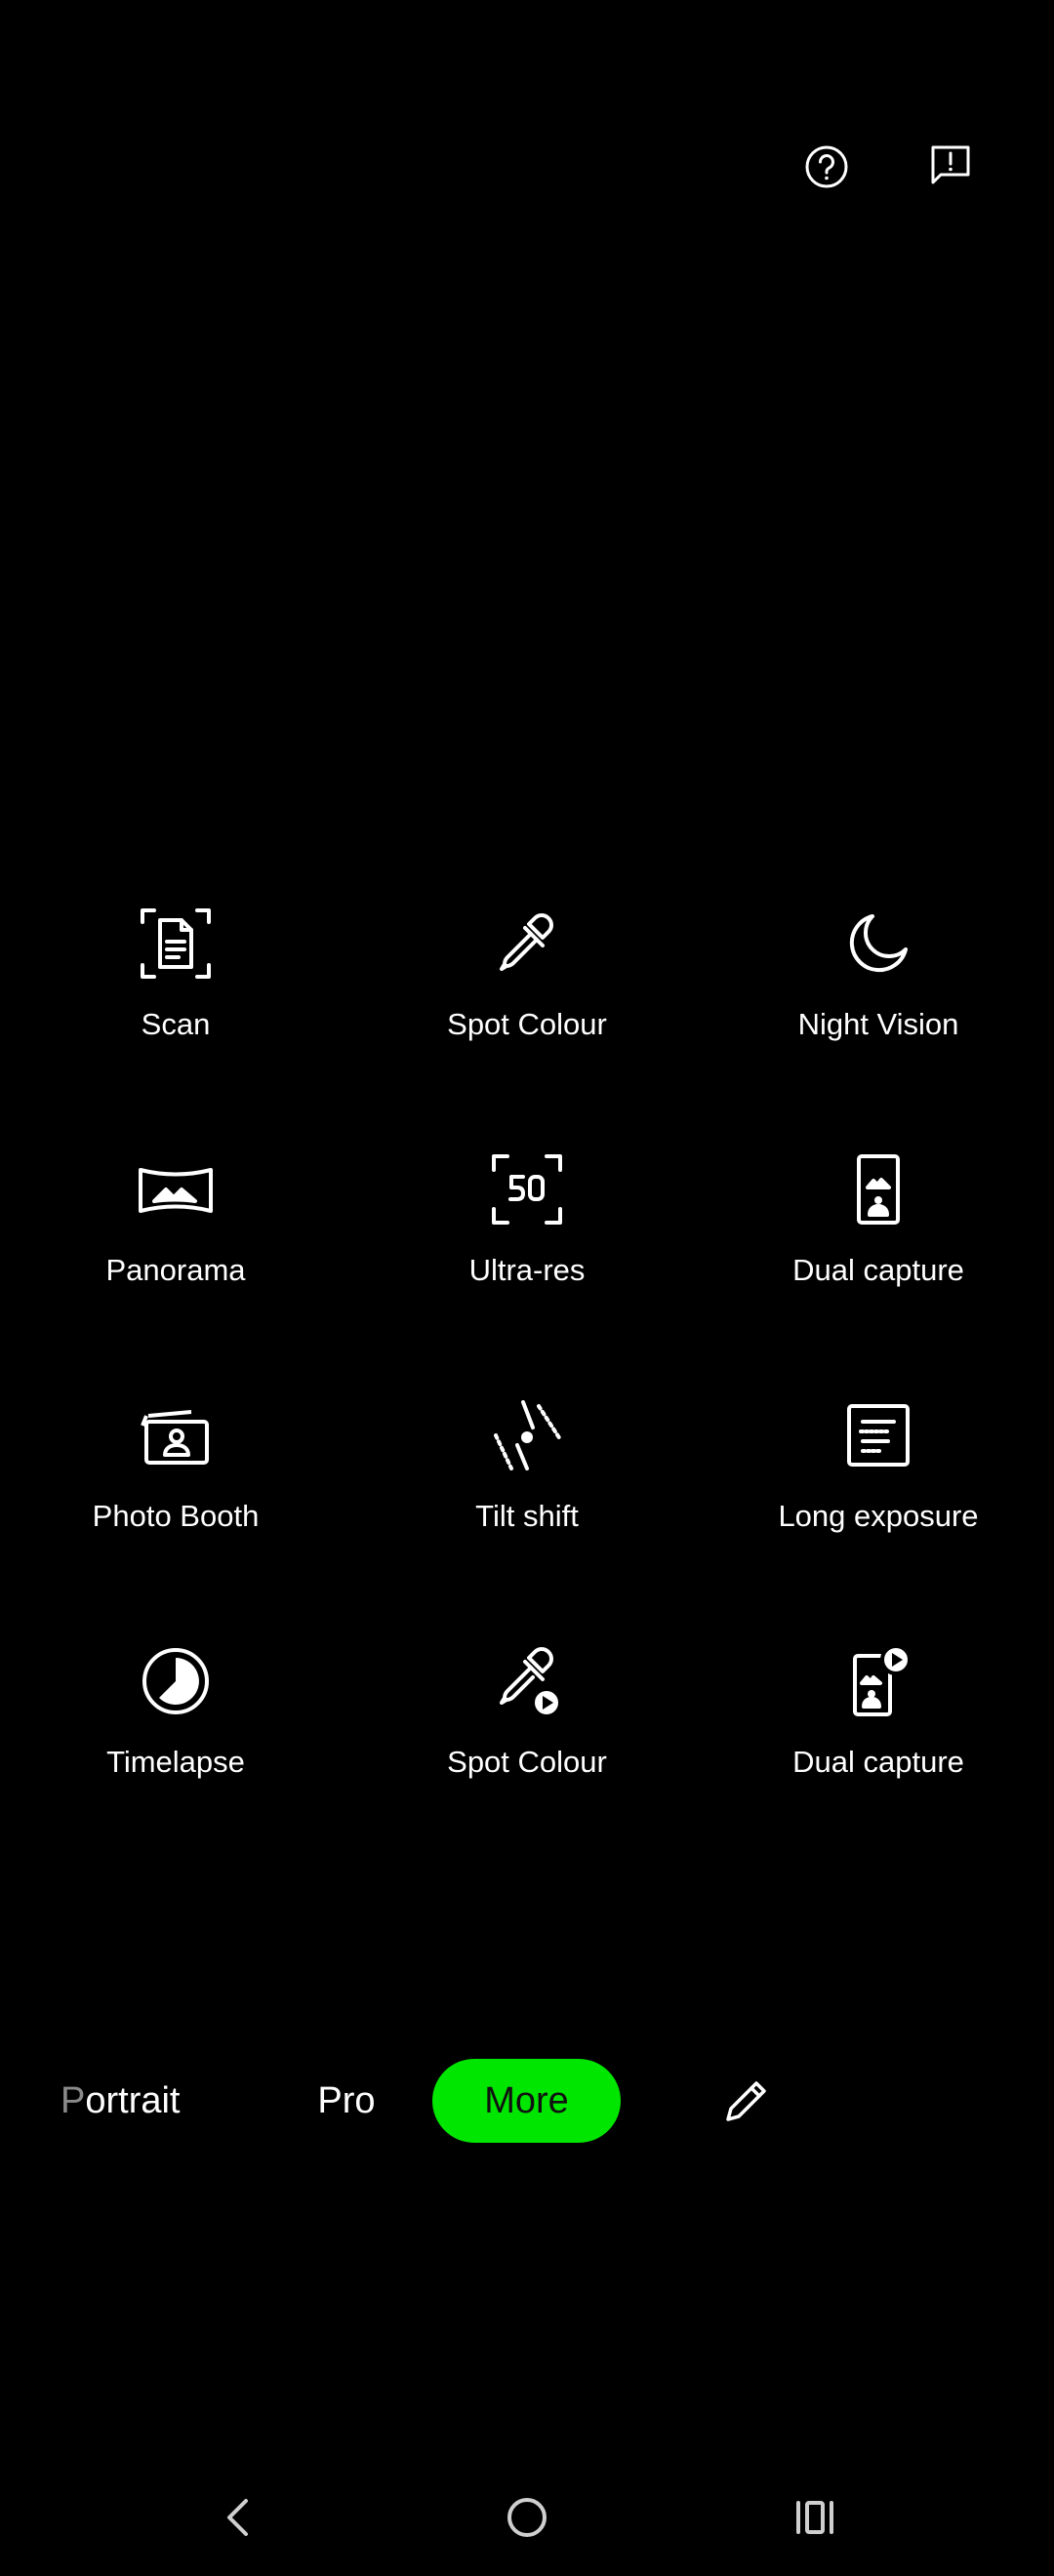 Image resolution: width=1054 pixels, height=2576 pixels. What do you see at coordinates (878, 1189) in the screenshot?
I see `dual-capture-icon` at bounding box center [878, 1189].